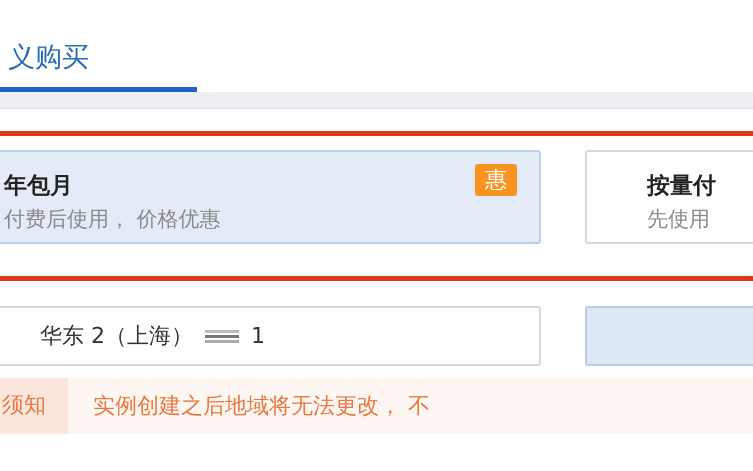 The image size is (753, 471). I want to click on region-option, so click(669, 336).